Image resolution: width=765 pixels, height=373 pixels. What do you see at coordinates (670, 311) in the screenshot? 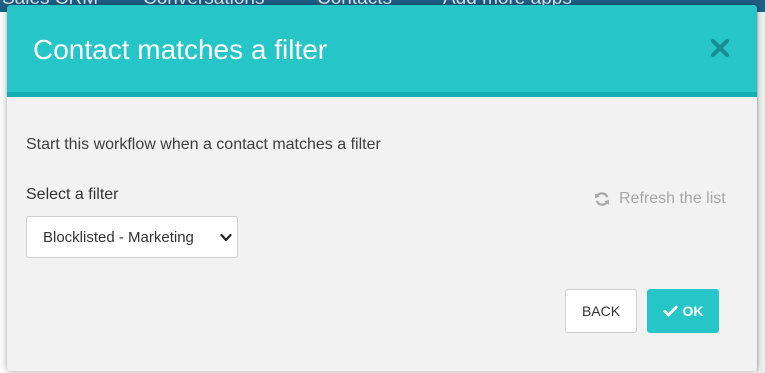
I see `check-icon` at bounding box center [670, 311].